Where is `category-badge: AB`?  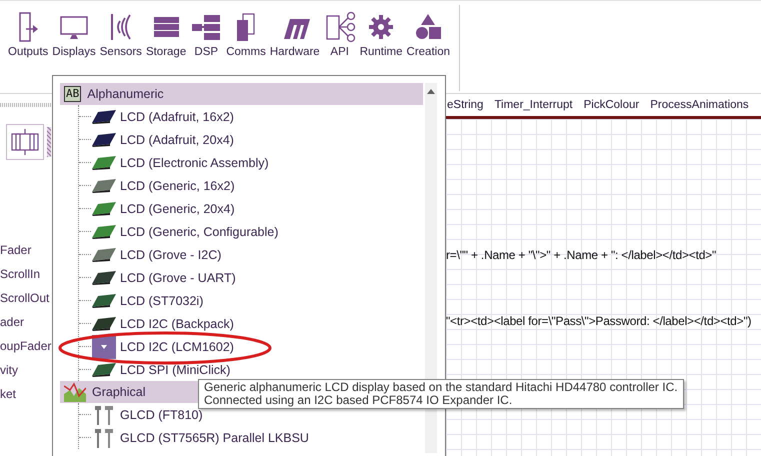
category-badge: AB is located at coordinates (73, 94).